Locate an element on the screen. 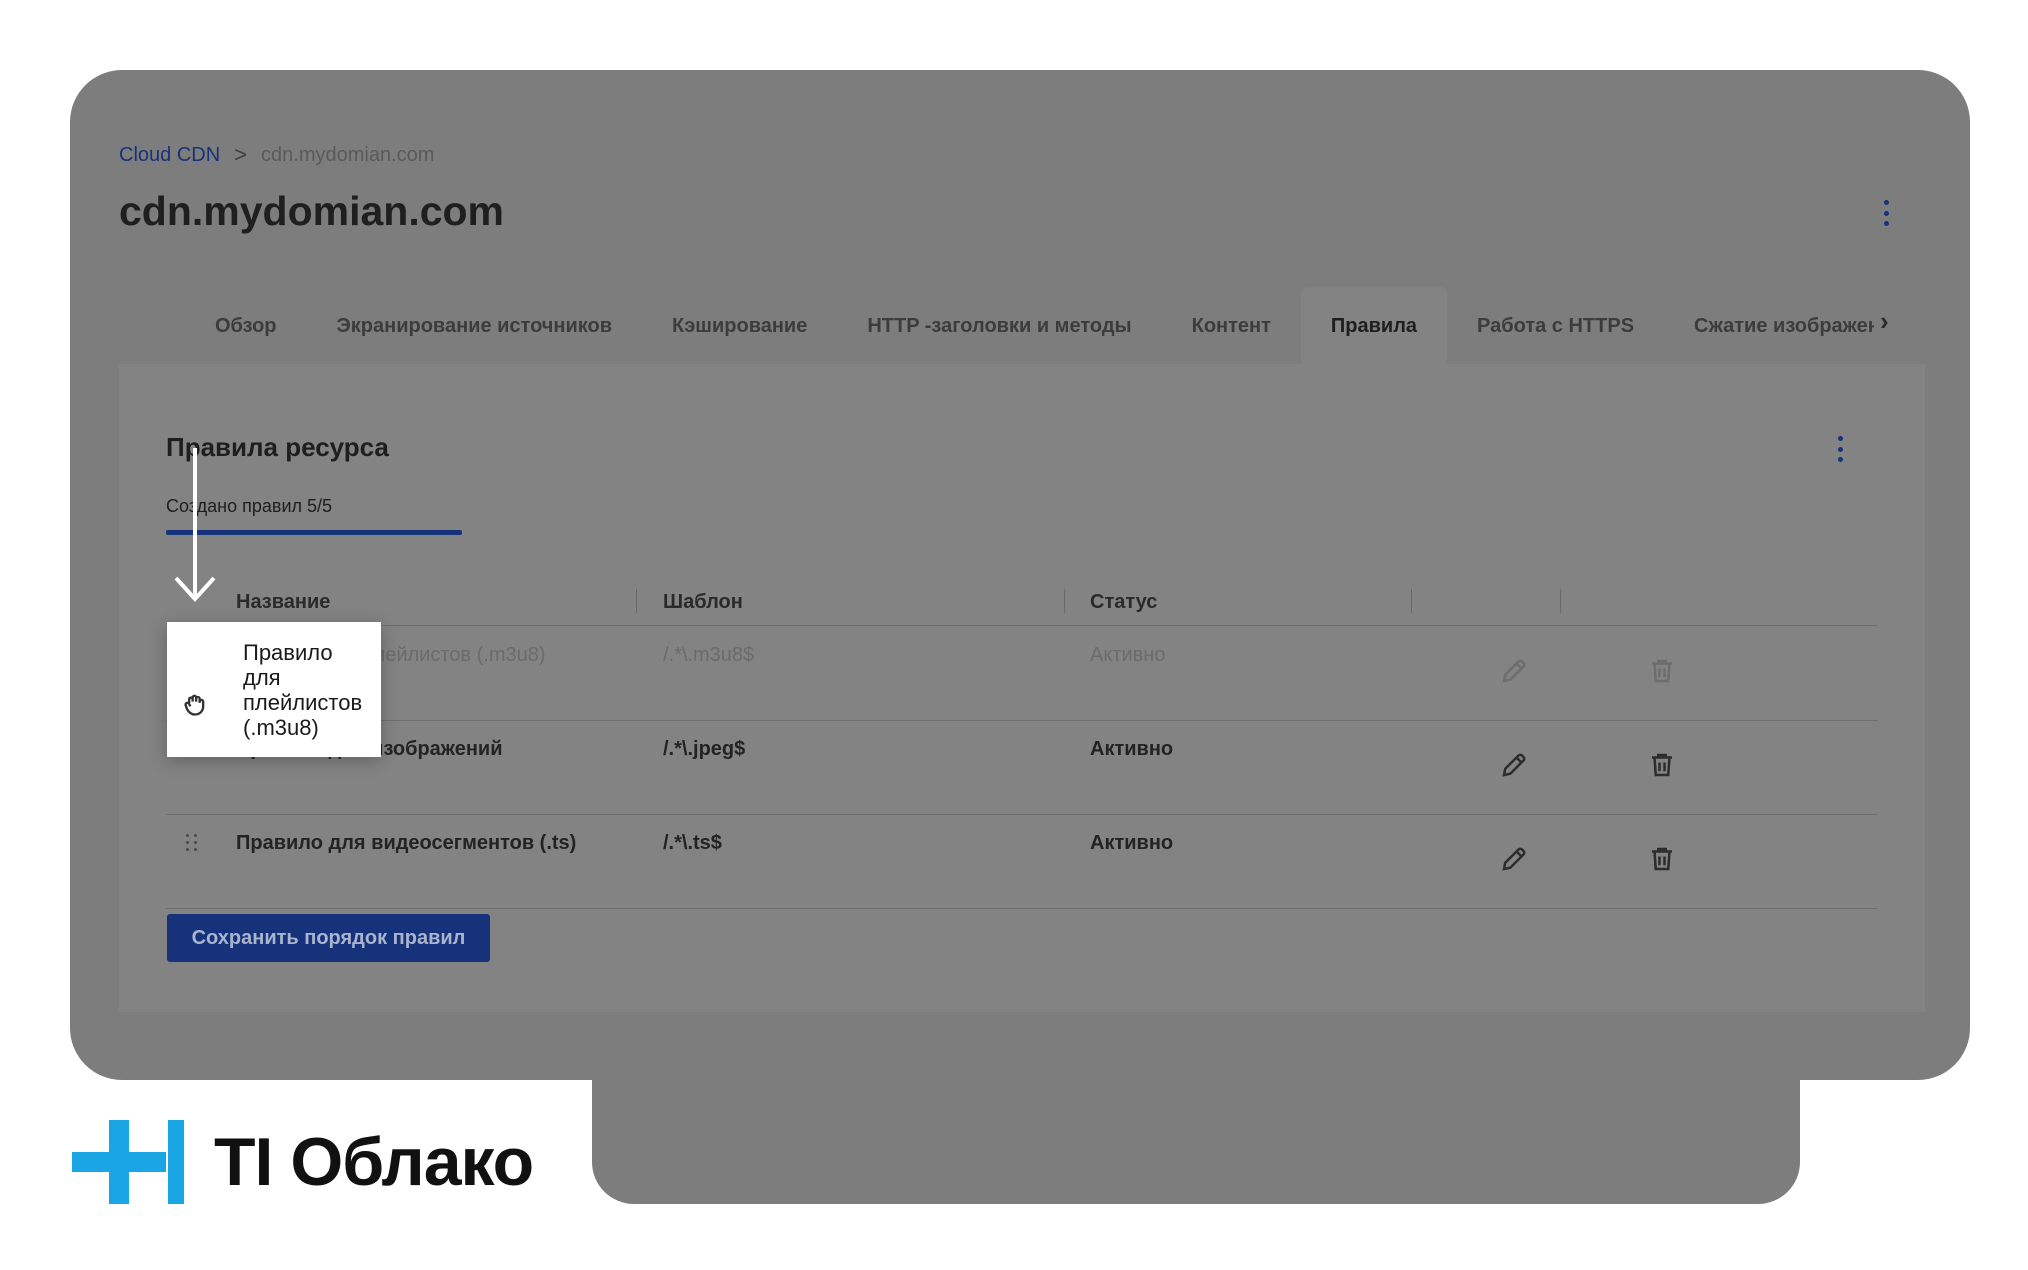 This screenshot has width=2028, height=1270. column-header-name: Название is located at coordinates (283, 602).